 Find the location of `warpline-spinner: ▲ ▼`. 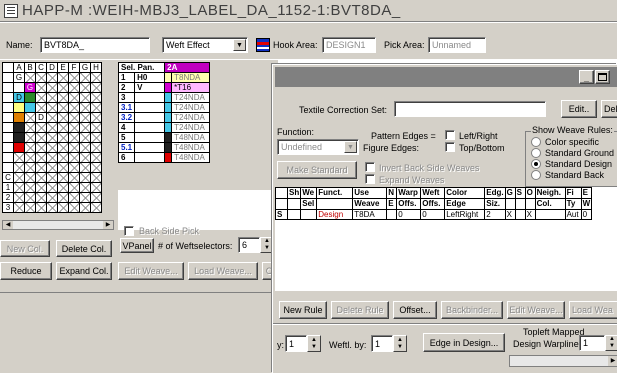

warpline-spinner: ▲ ▼ is located at coordinates (611, 343).